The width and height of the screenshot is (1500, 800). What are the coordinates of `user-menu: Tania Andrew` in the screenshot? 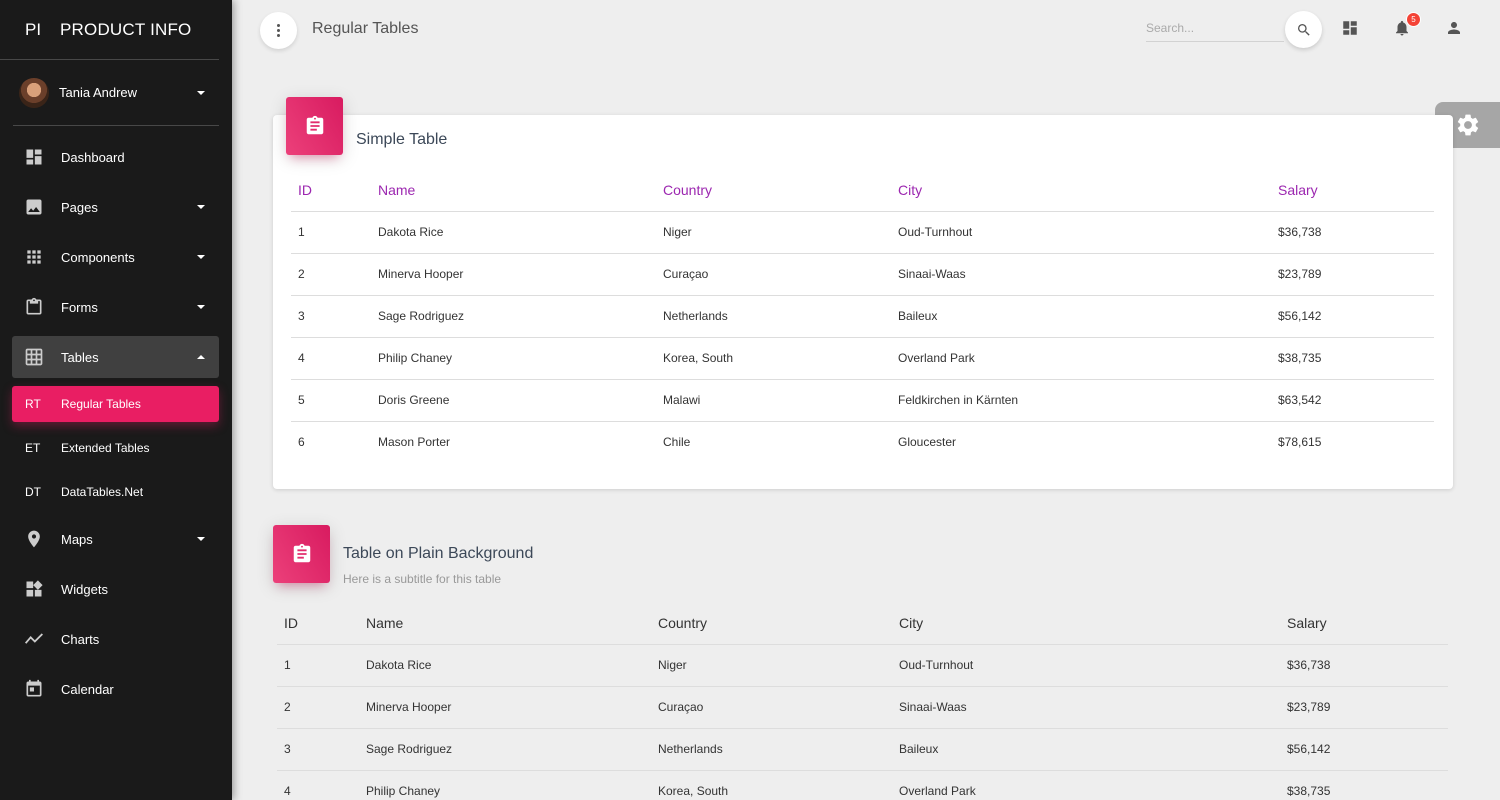 It's located at (116, 93).